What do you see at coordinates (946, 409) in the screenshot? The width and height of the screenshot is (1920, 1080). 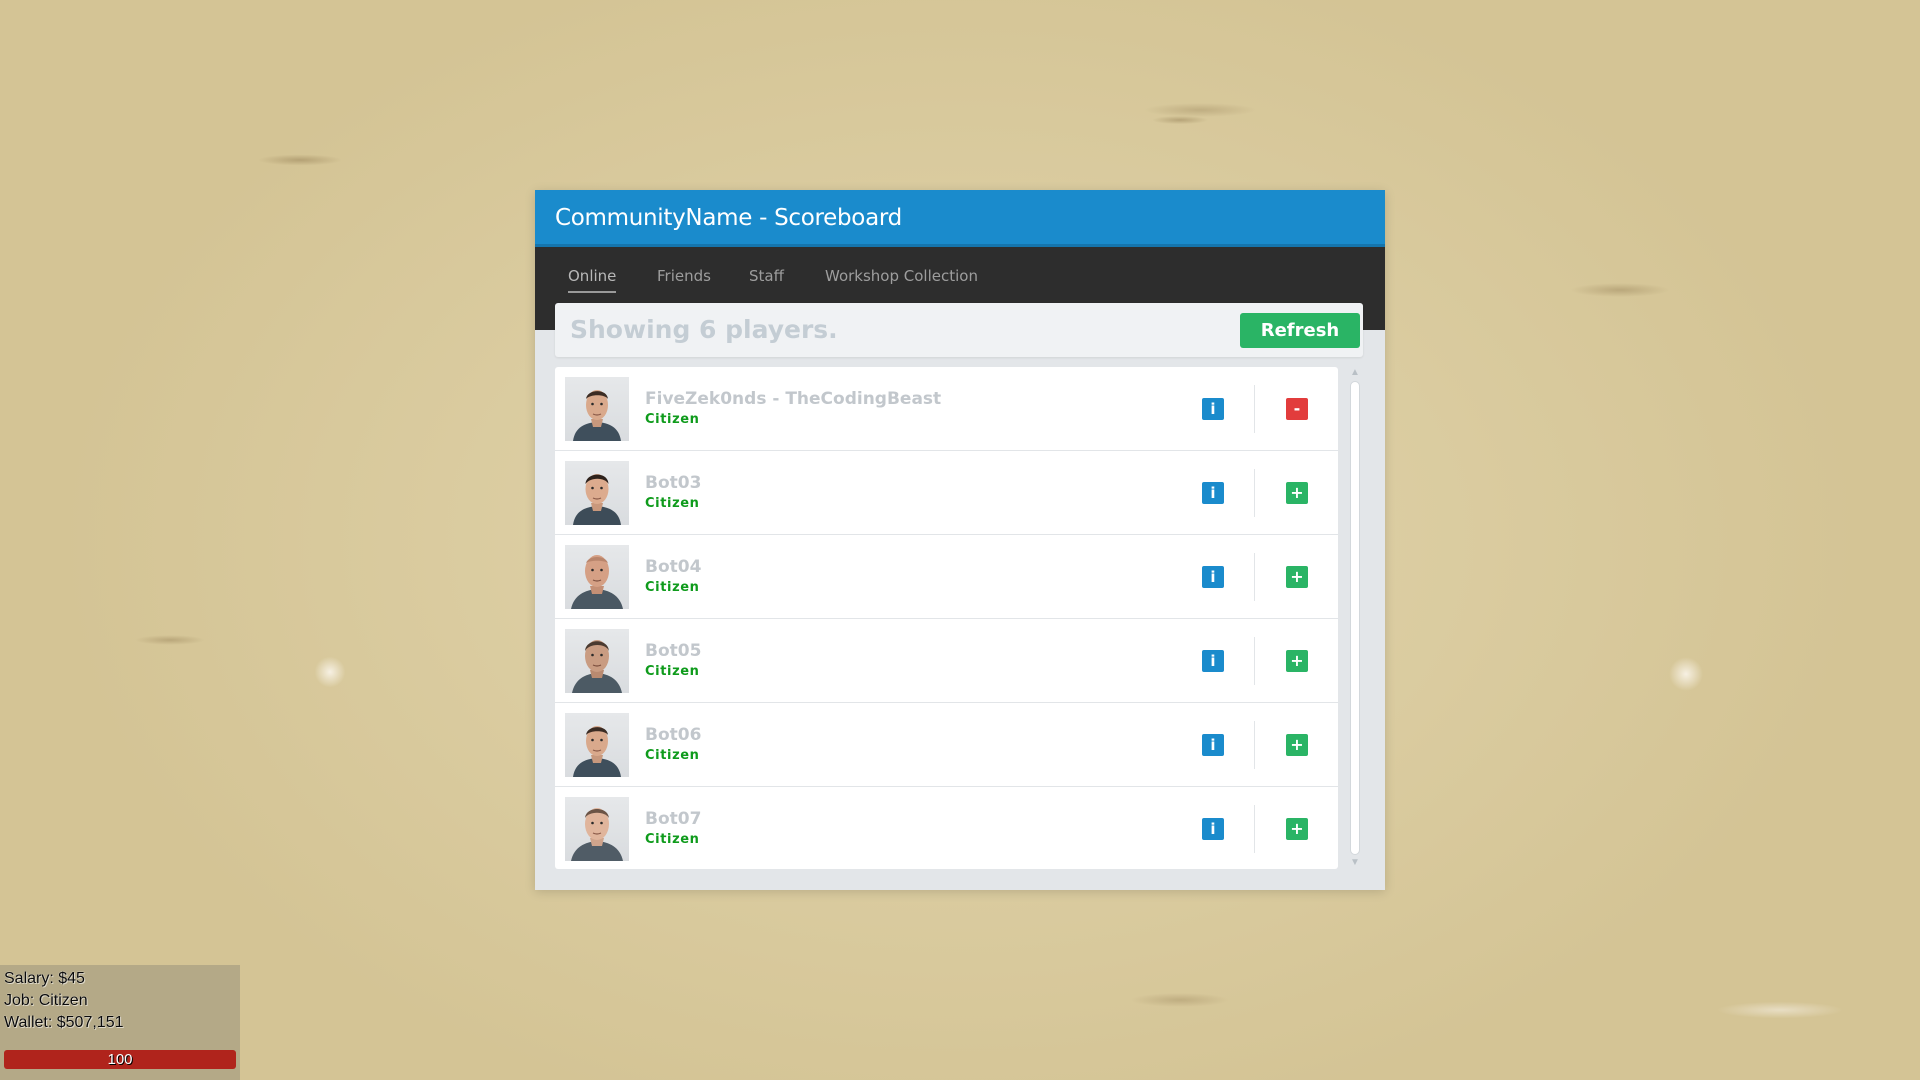 I see `player-row: FiveZek0nds - TheCodingBeast Citizen i -` at bounding box center [946, 409].